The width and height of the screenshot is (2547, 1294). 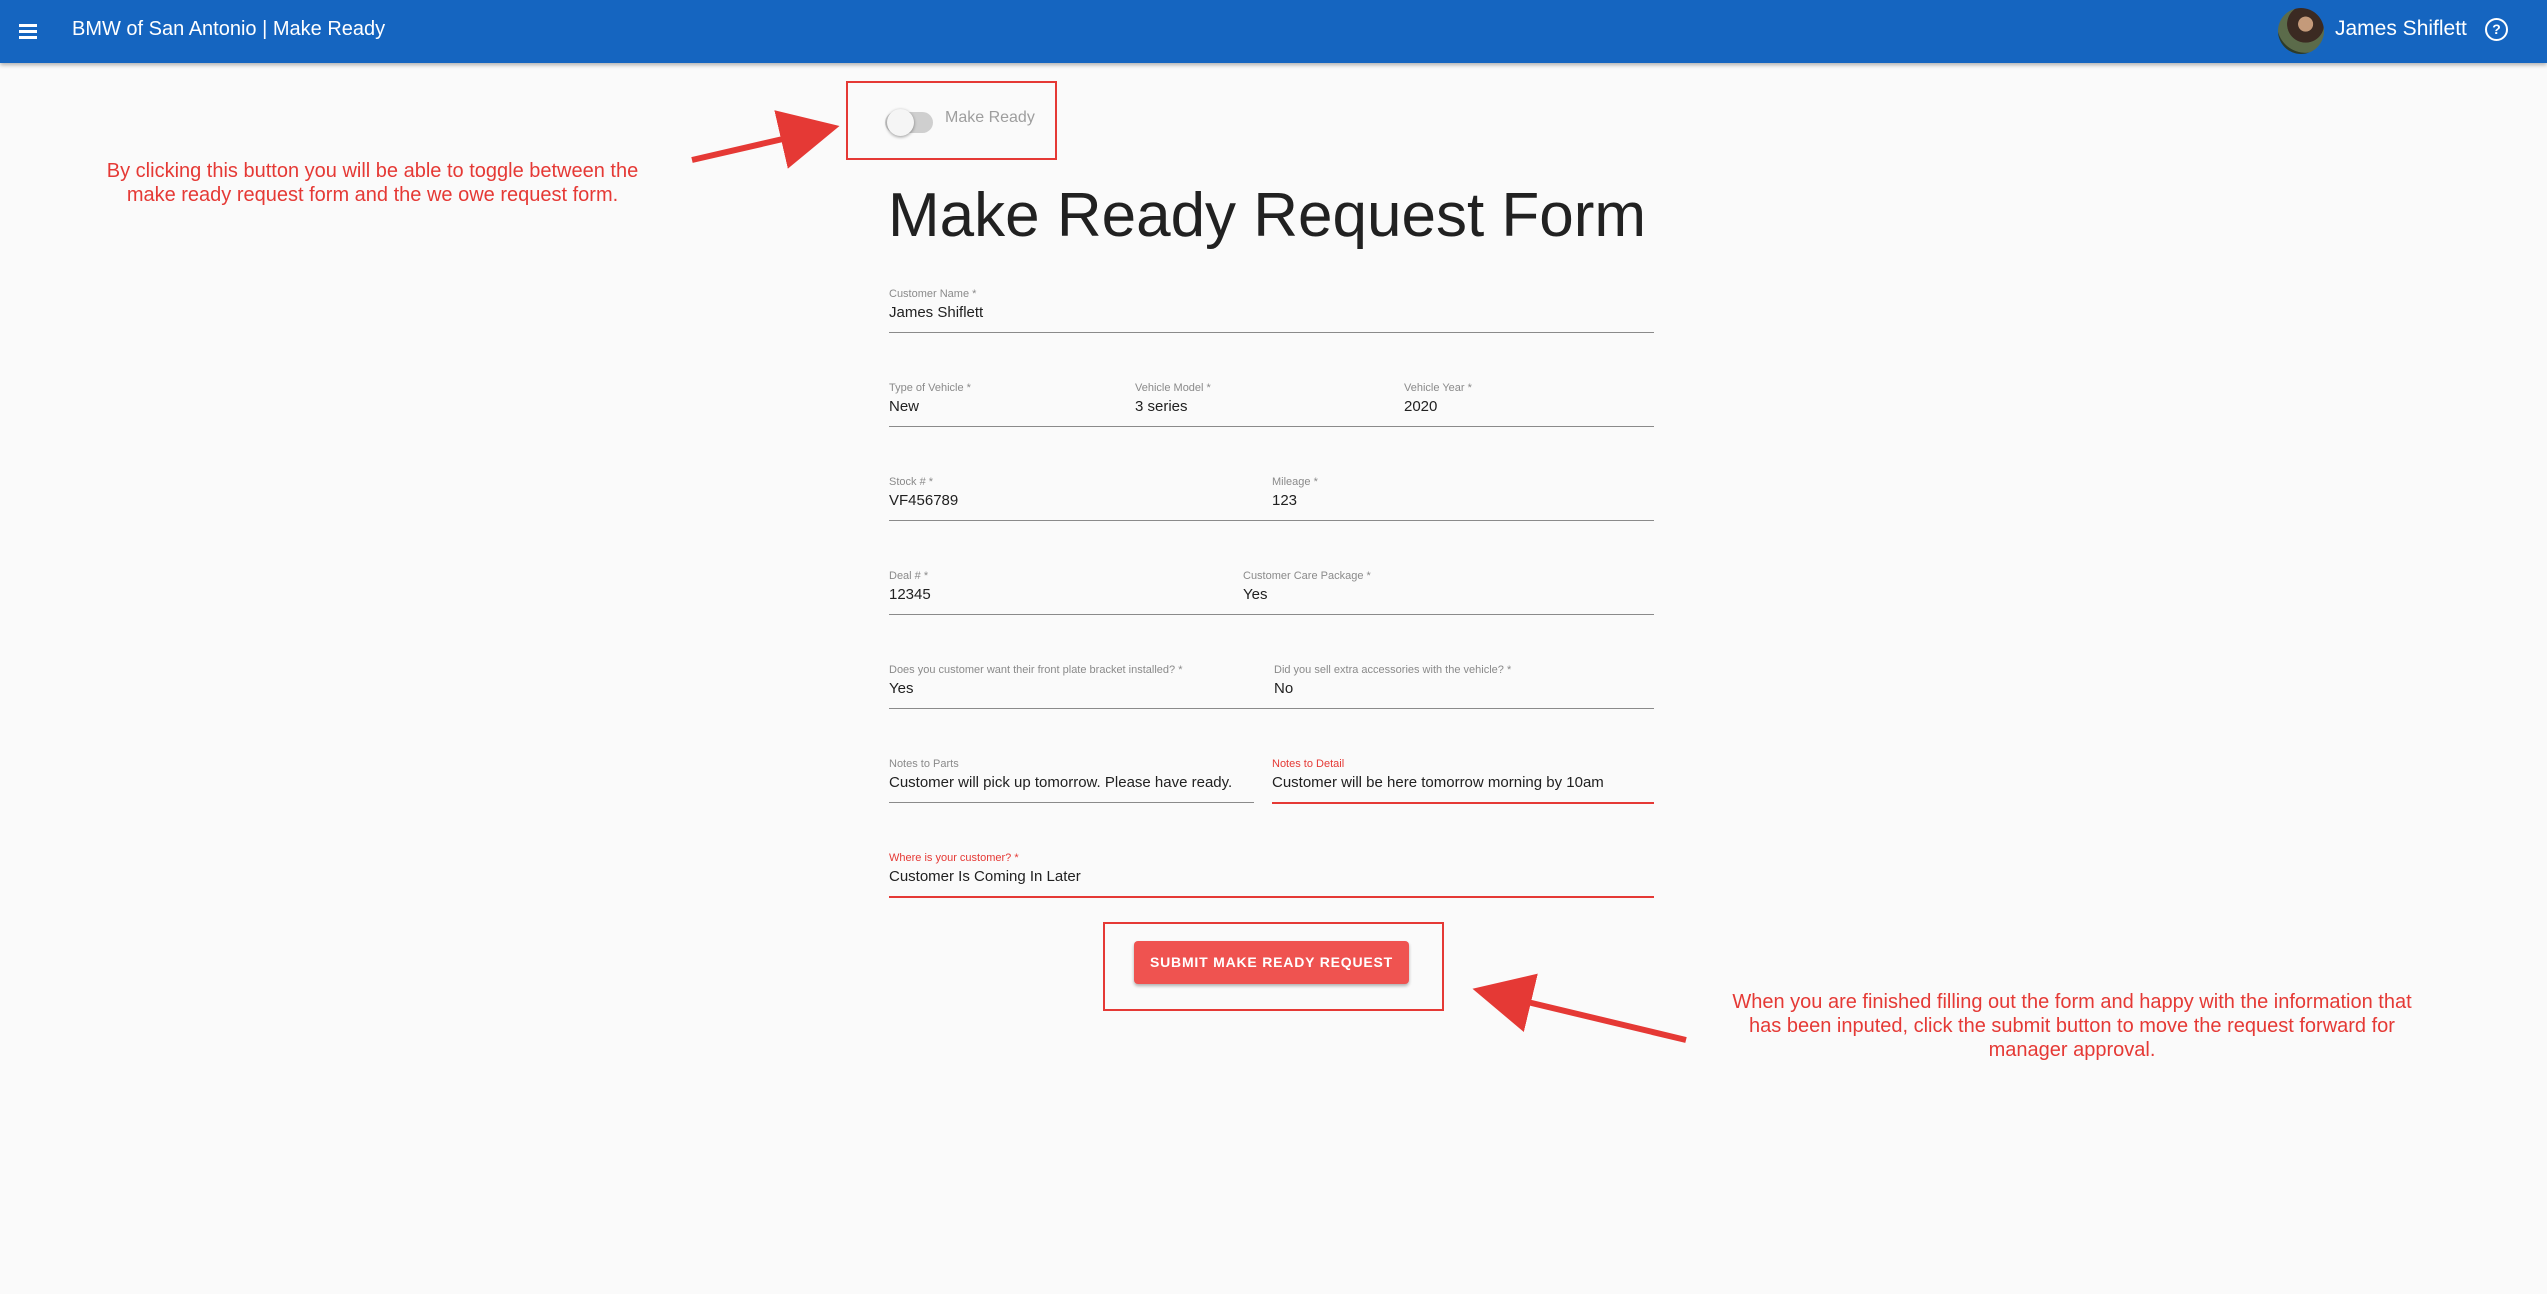 What do you see at coordinates (1438, 388) in the screenshot?
I see `vehicle-year-label: Vehicle Year *` at bounding box center [1438, 388].